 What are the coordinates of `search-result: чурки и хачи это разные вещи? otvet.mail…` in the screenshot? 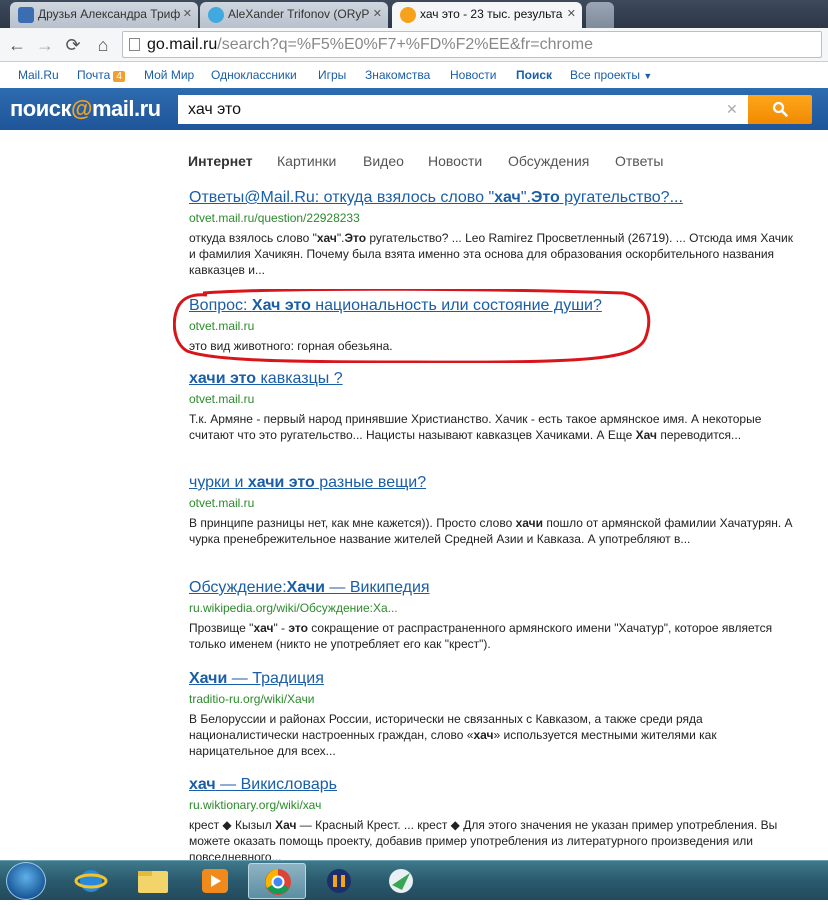 It's located at (494, 510).